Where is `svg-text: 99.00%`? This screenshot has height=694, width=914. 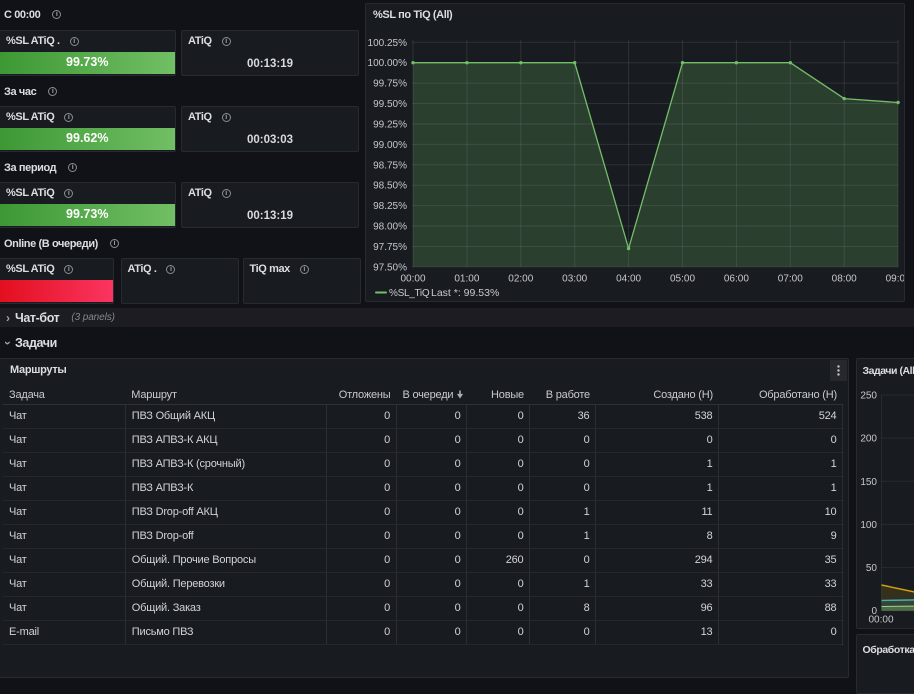 svg-text: 99.00% is located at coordinates (390, 145).